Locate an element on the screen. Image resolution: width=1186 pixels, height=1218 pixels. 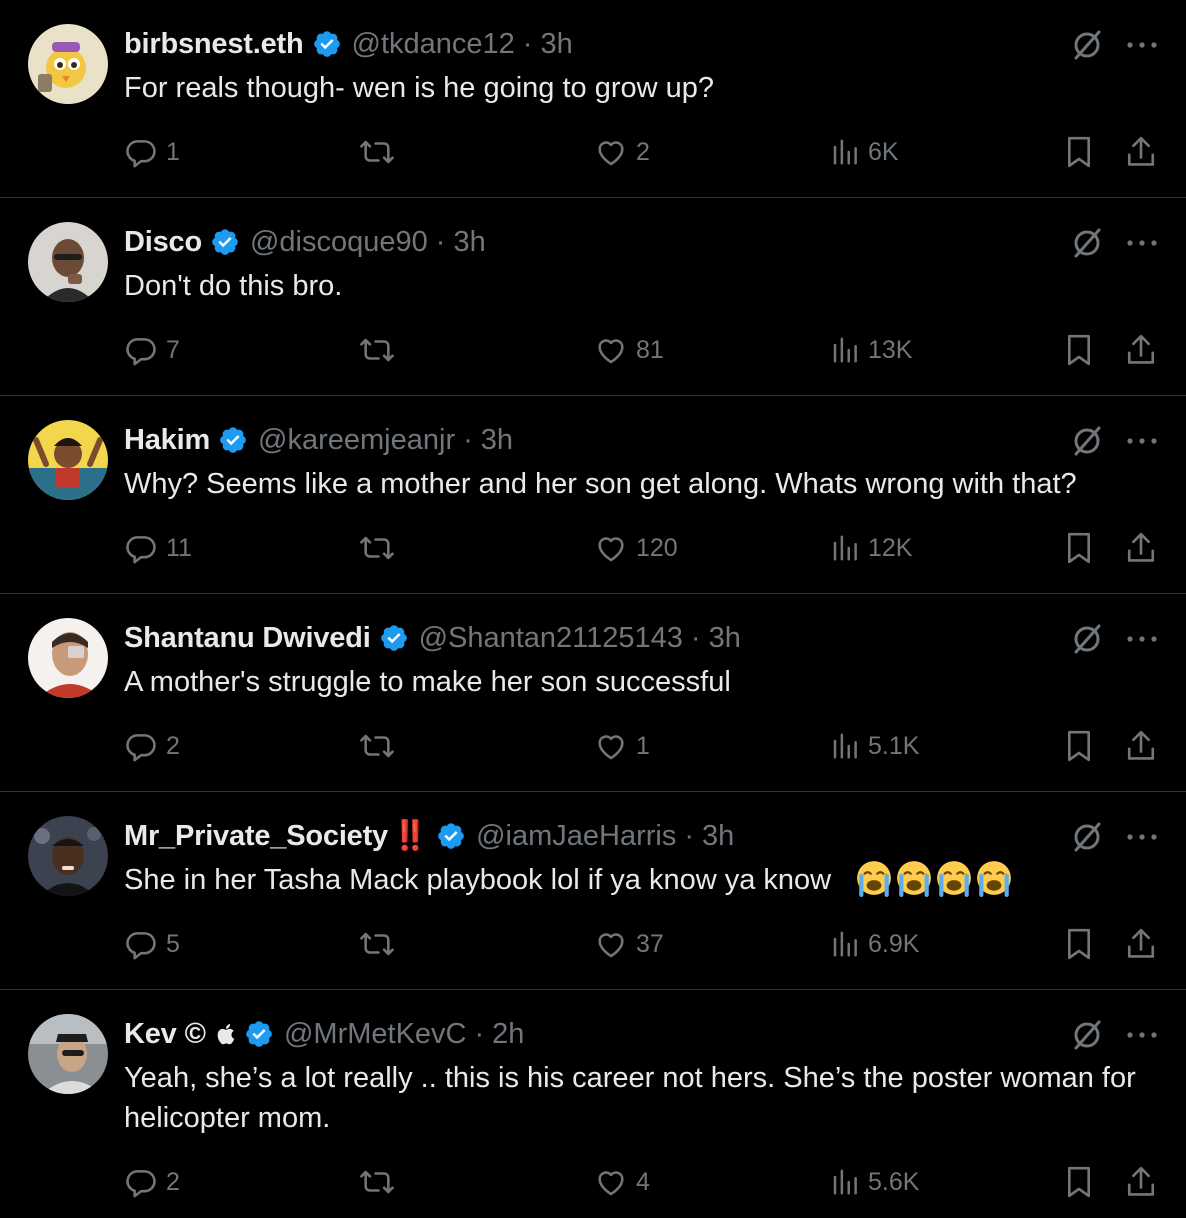
tweet-header: Kev © @MrMetKevC · 2h is located at coordinates (324, 1034).